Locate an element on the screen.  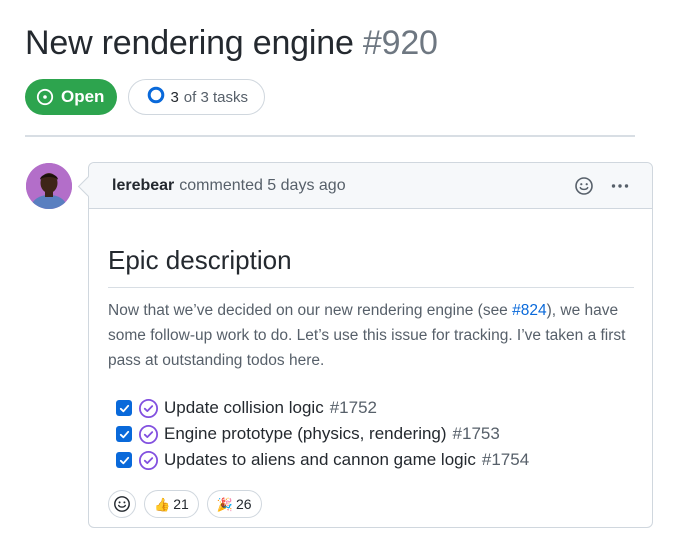
comment-header: lerebear commented 5 days ago is located at coordinates (370, 186).